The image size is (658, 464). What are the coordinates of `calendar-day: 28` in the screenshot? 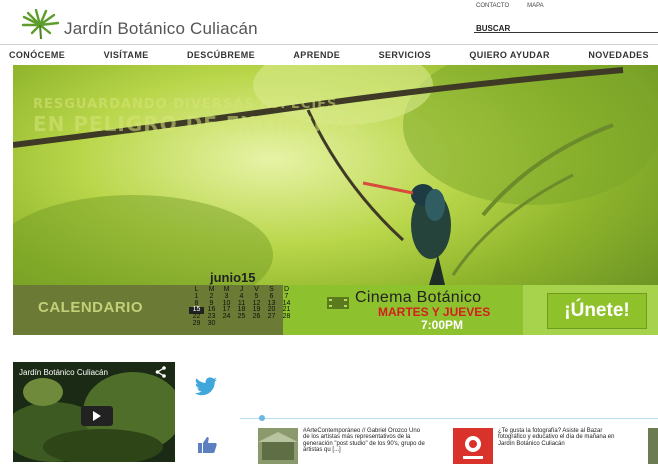 It's located at (286, 317).